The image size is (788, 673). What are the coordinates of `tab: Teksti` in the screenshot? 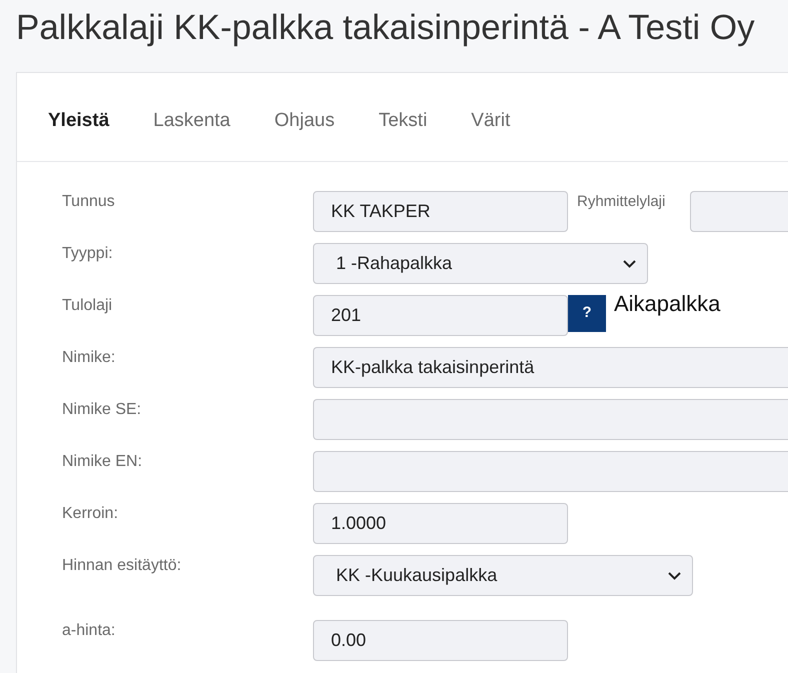 It's located at (403, 121).